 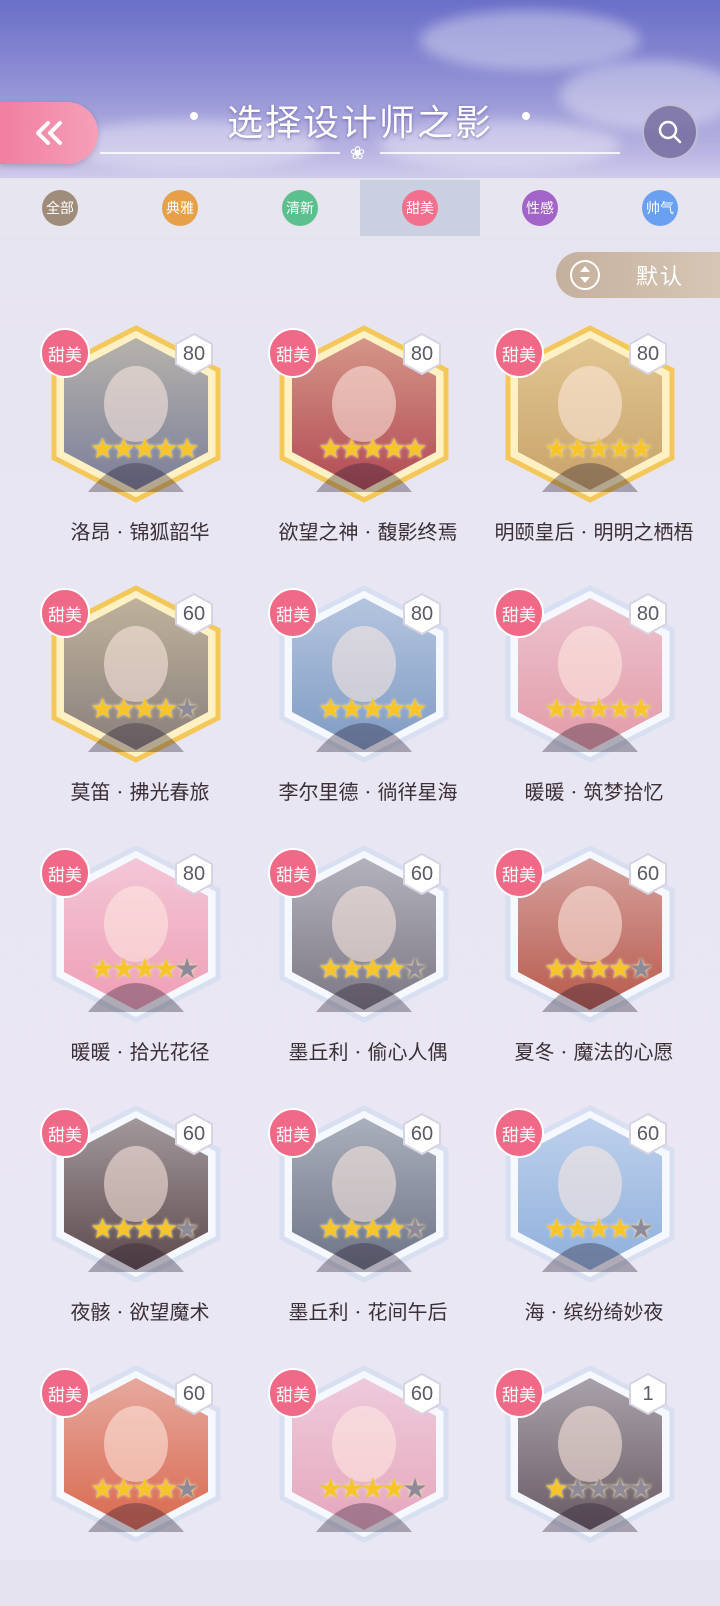 I want to click on tab-label: 甜美, so click(x=420, y=208).